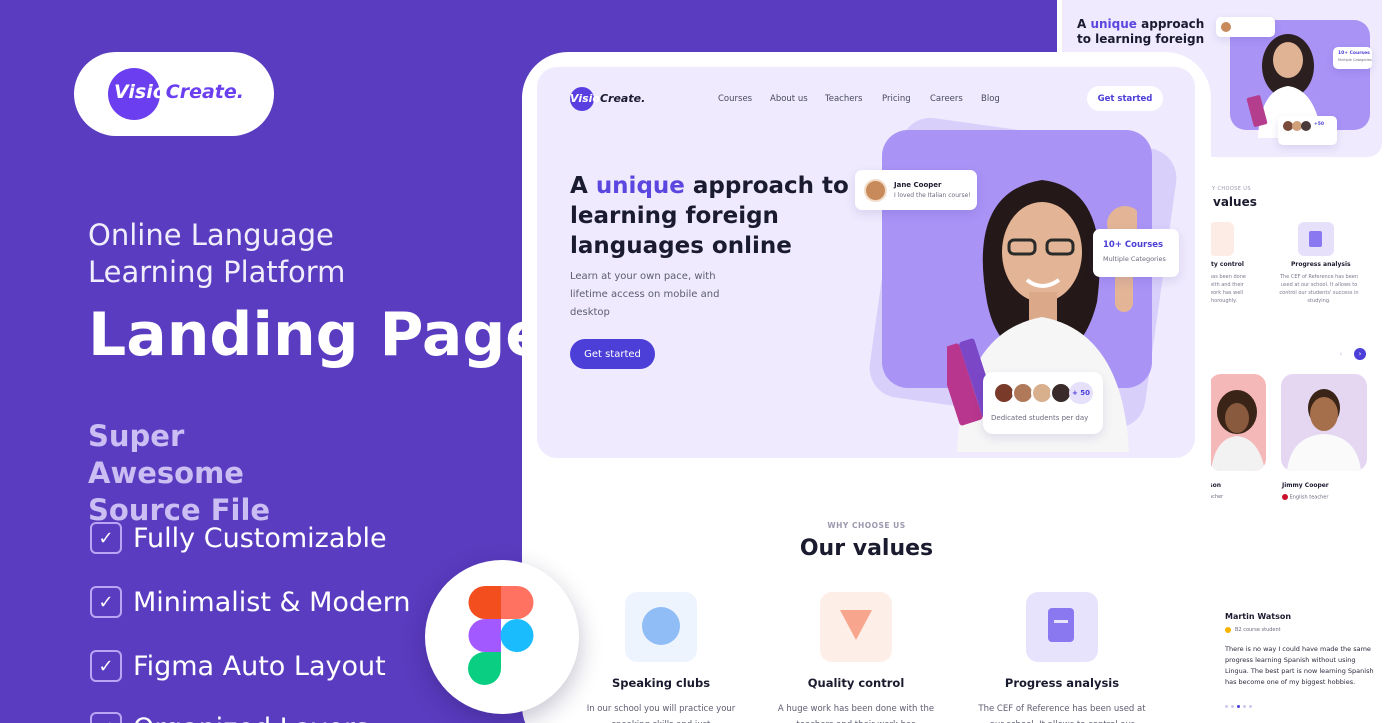  Describe the element at coordinates (1352, 58) in the screenshot. I see `preview-courses-chip: 10+ Courses Multiple Categories` at that location.